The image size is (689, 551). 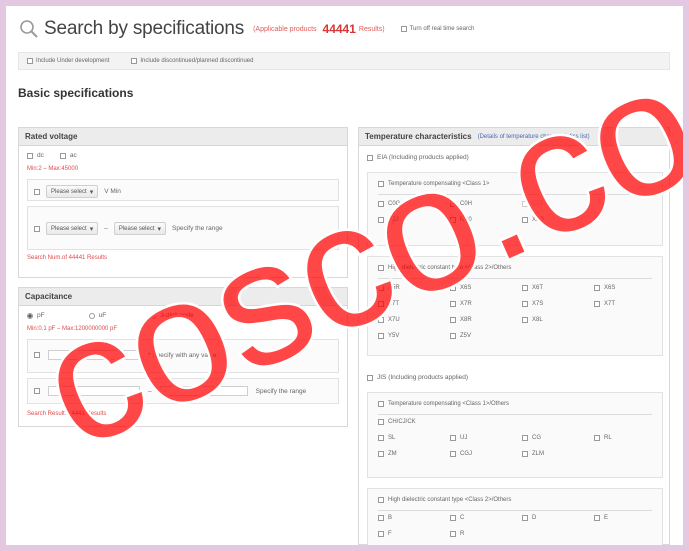 I want to click on code-option: U2J, so click(x=388, y=220).